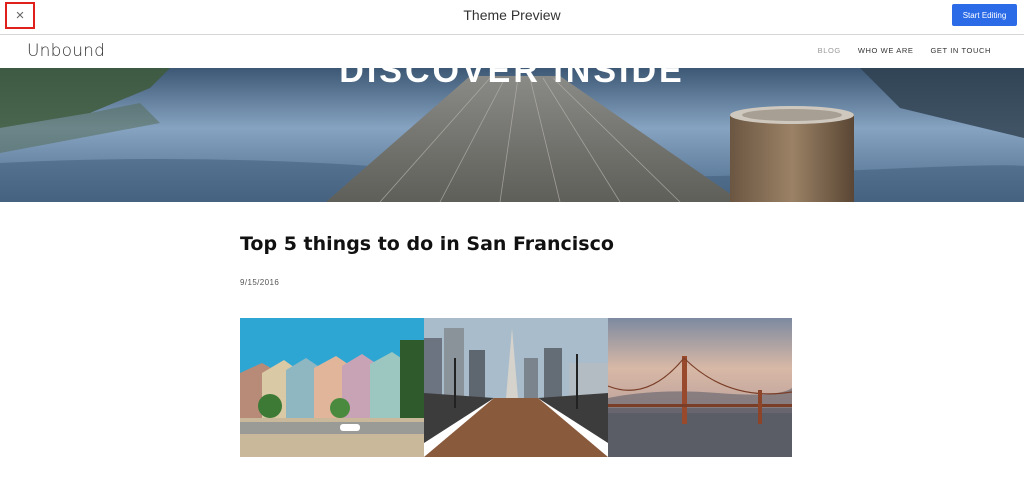 The image size is (1024, 483). What do you see at coordinates (260, 282) in the screenshot?
I see `post-date: 9/15/2016` at bounding box center [260, 282].